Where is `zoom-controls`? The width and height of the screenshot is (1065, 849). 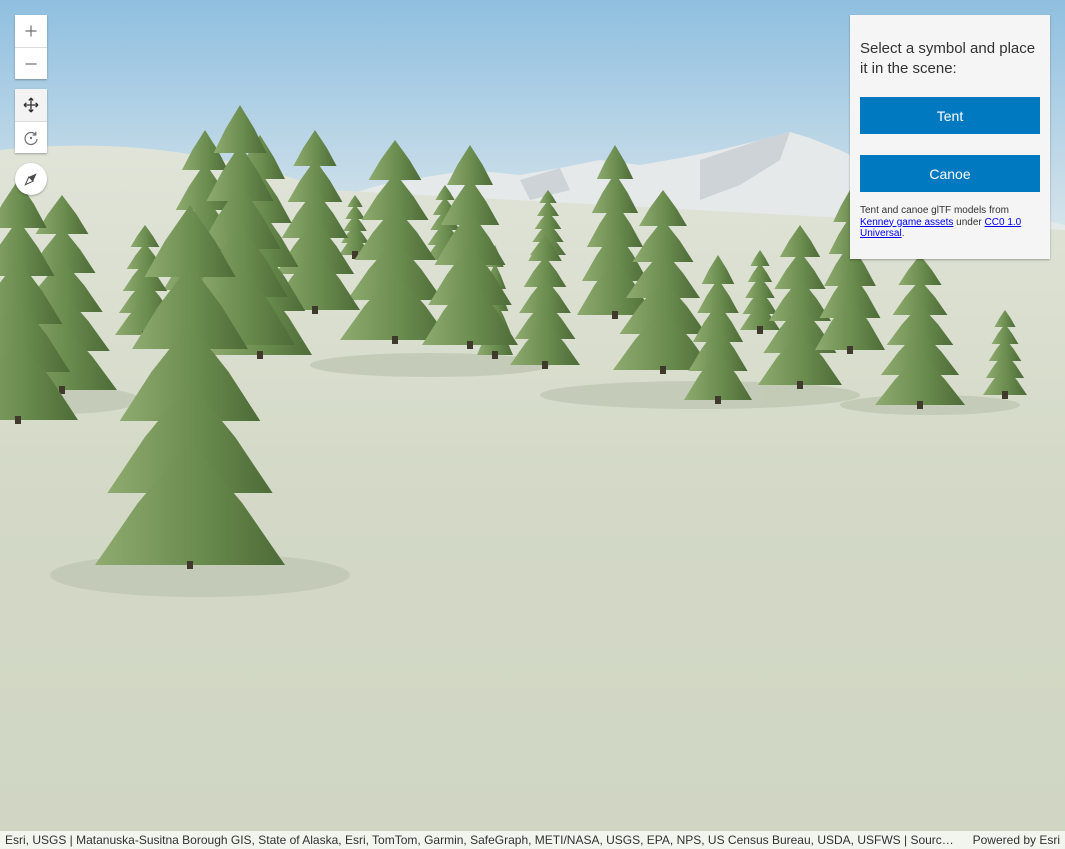
zoom-controls is located at coordinates (31, 47).